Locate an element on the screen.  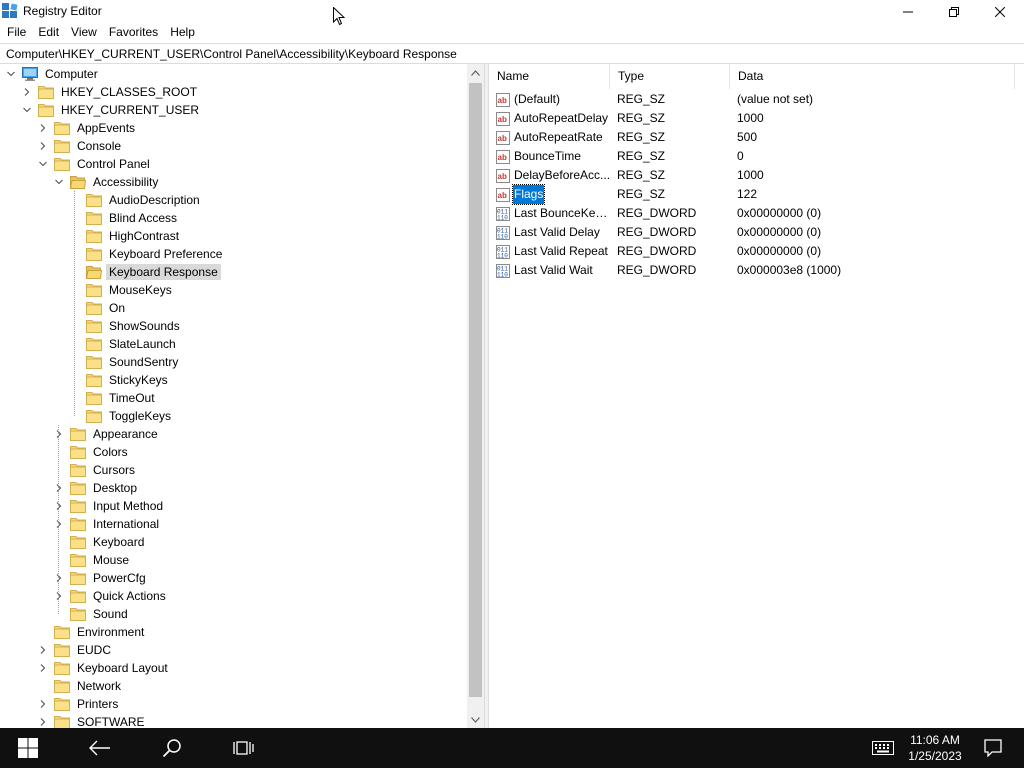
tree-item-label: SoundSentry is located at coordinates (144, 362).